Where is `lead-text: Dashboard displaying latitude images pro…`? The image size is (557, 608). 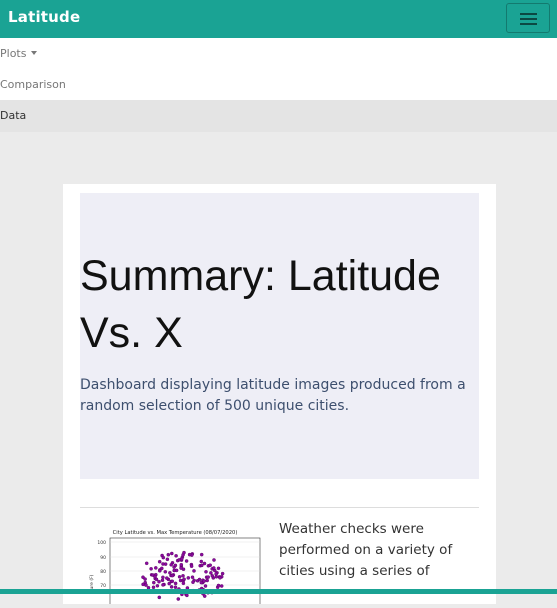 lead-text: Dashboard displaying latitude images pro… is located at coordinates (273, 395).